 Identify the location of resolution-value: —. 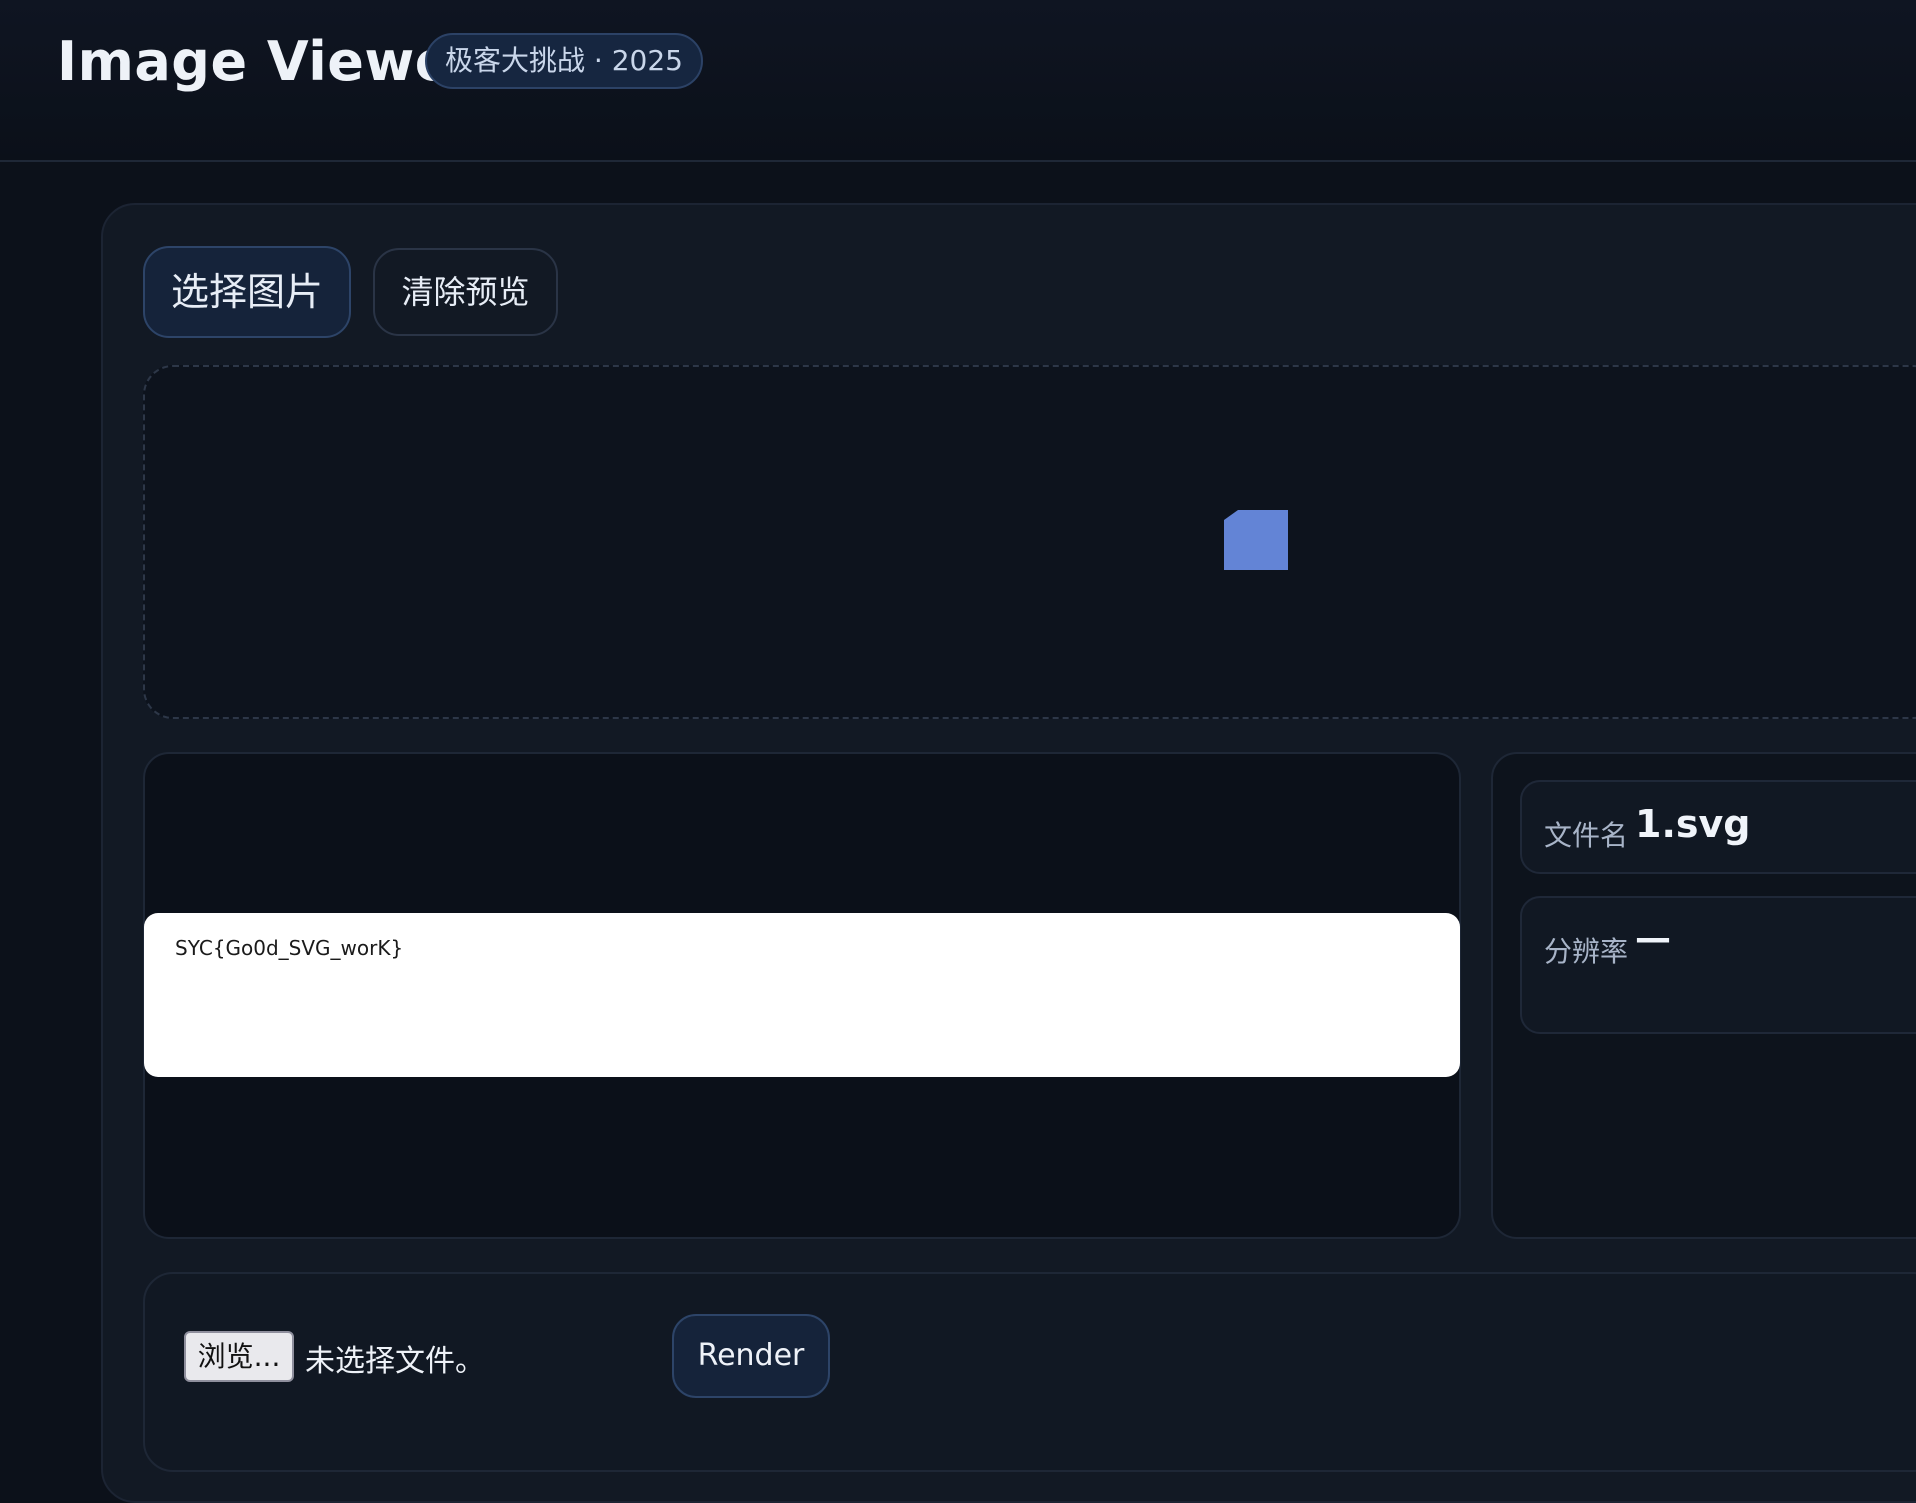
(1653, 938).